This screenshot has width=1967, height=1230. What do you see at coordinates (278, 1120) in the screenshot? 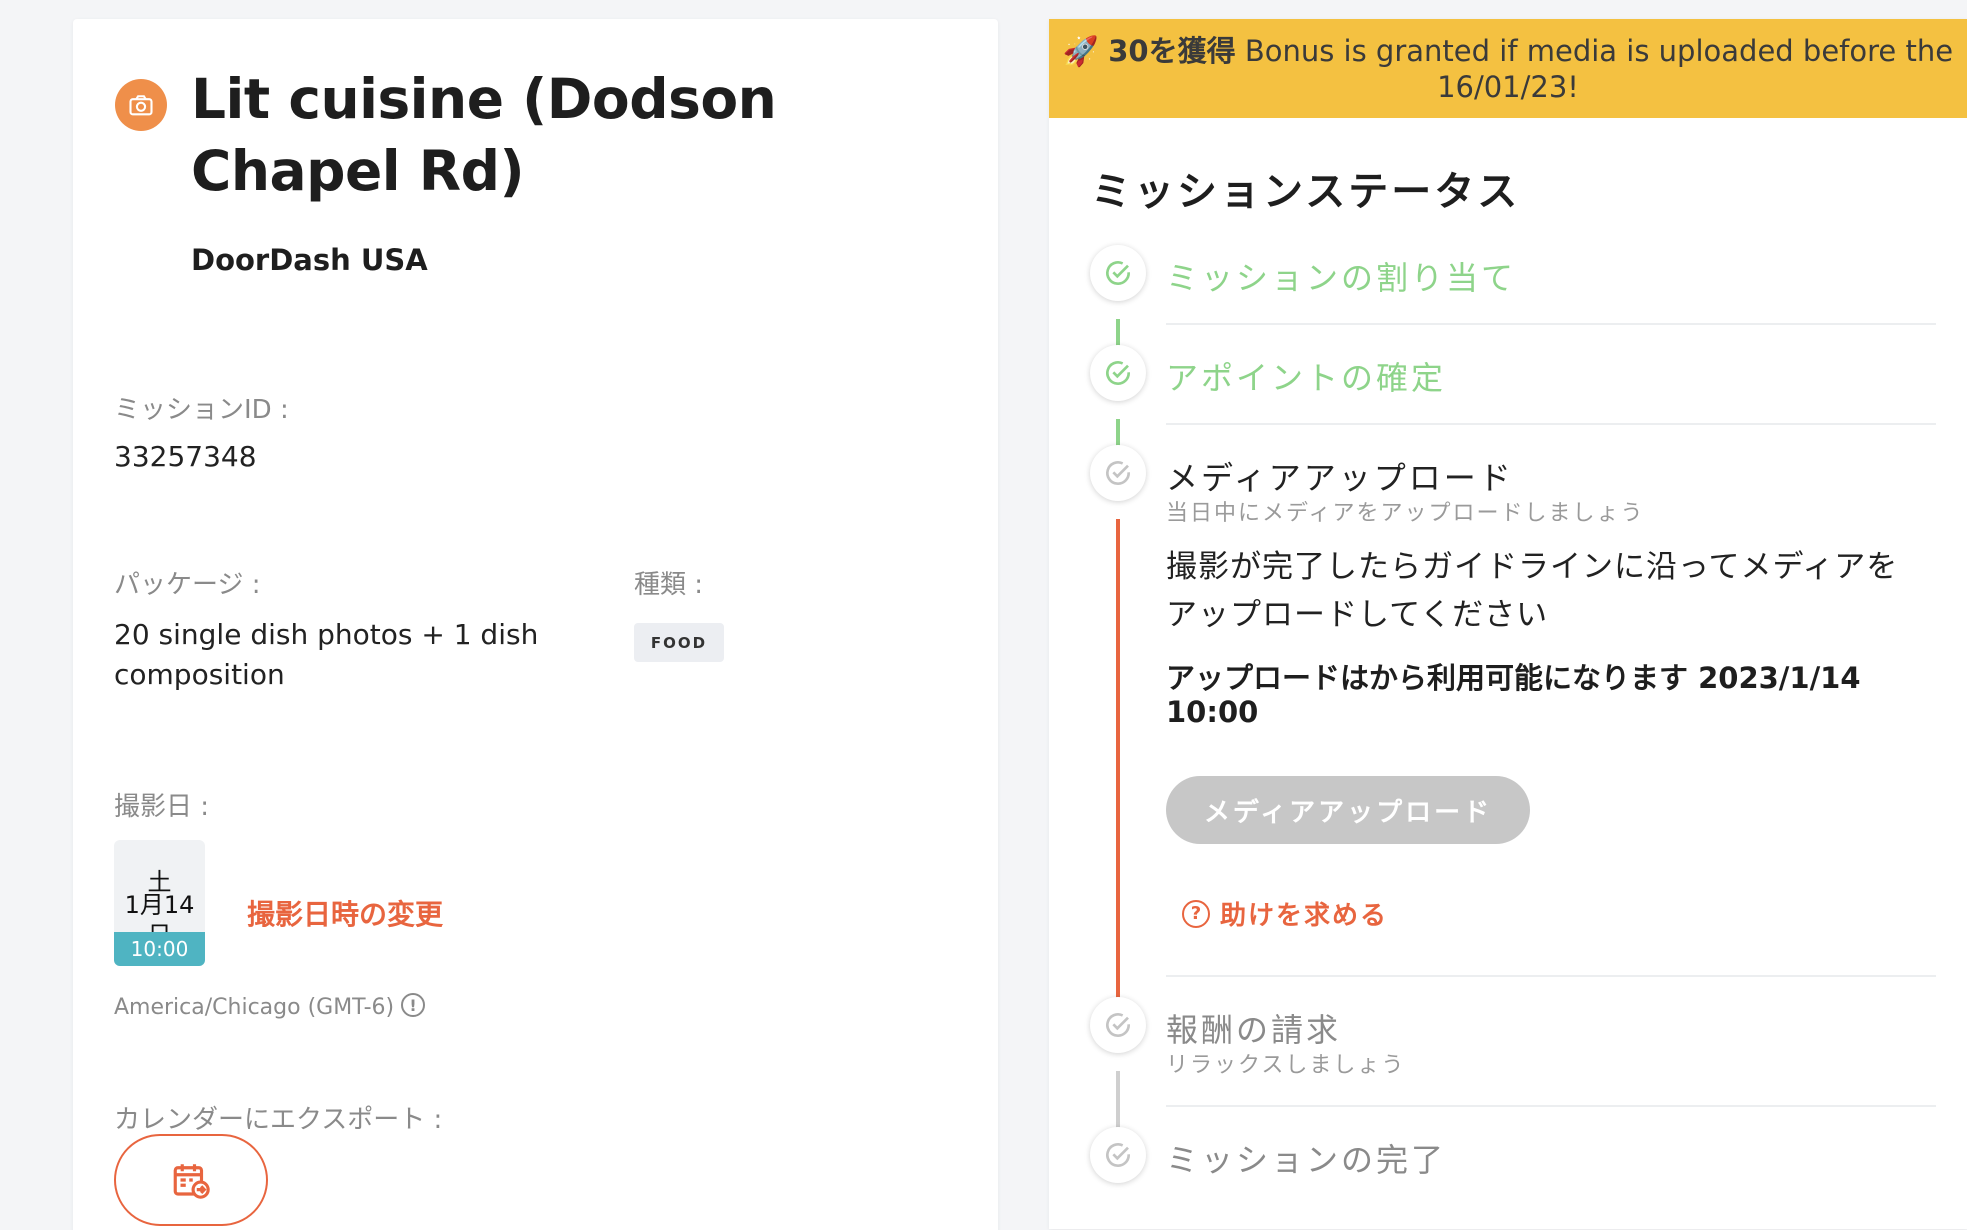
I see `export-calendar-label: カレンダーにエクスポート :` at bounding box center [278, 1120].